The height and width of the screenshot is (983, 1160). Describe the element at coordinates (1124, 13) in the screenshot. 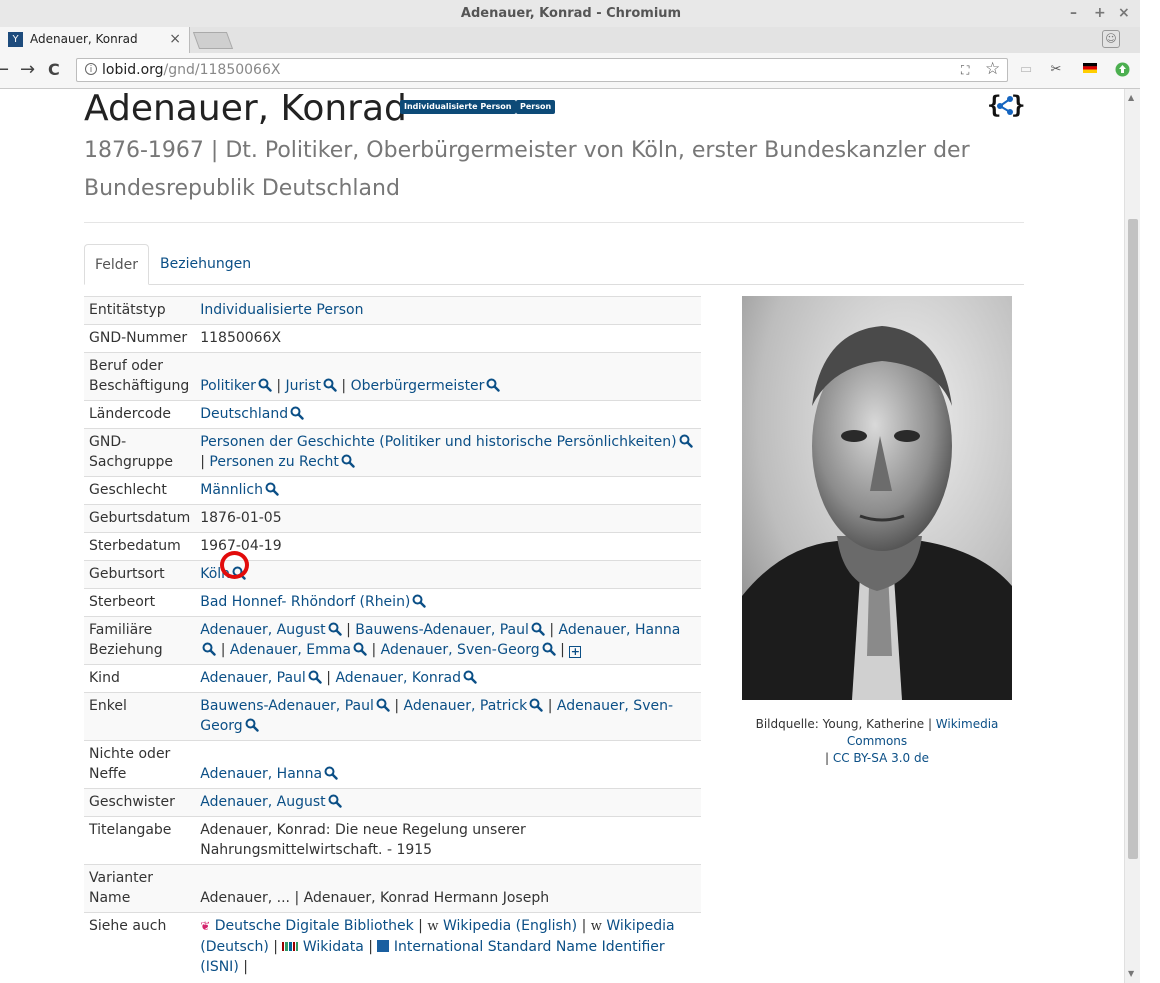

I see `close-window-button: ×` at that location.